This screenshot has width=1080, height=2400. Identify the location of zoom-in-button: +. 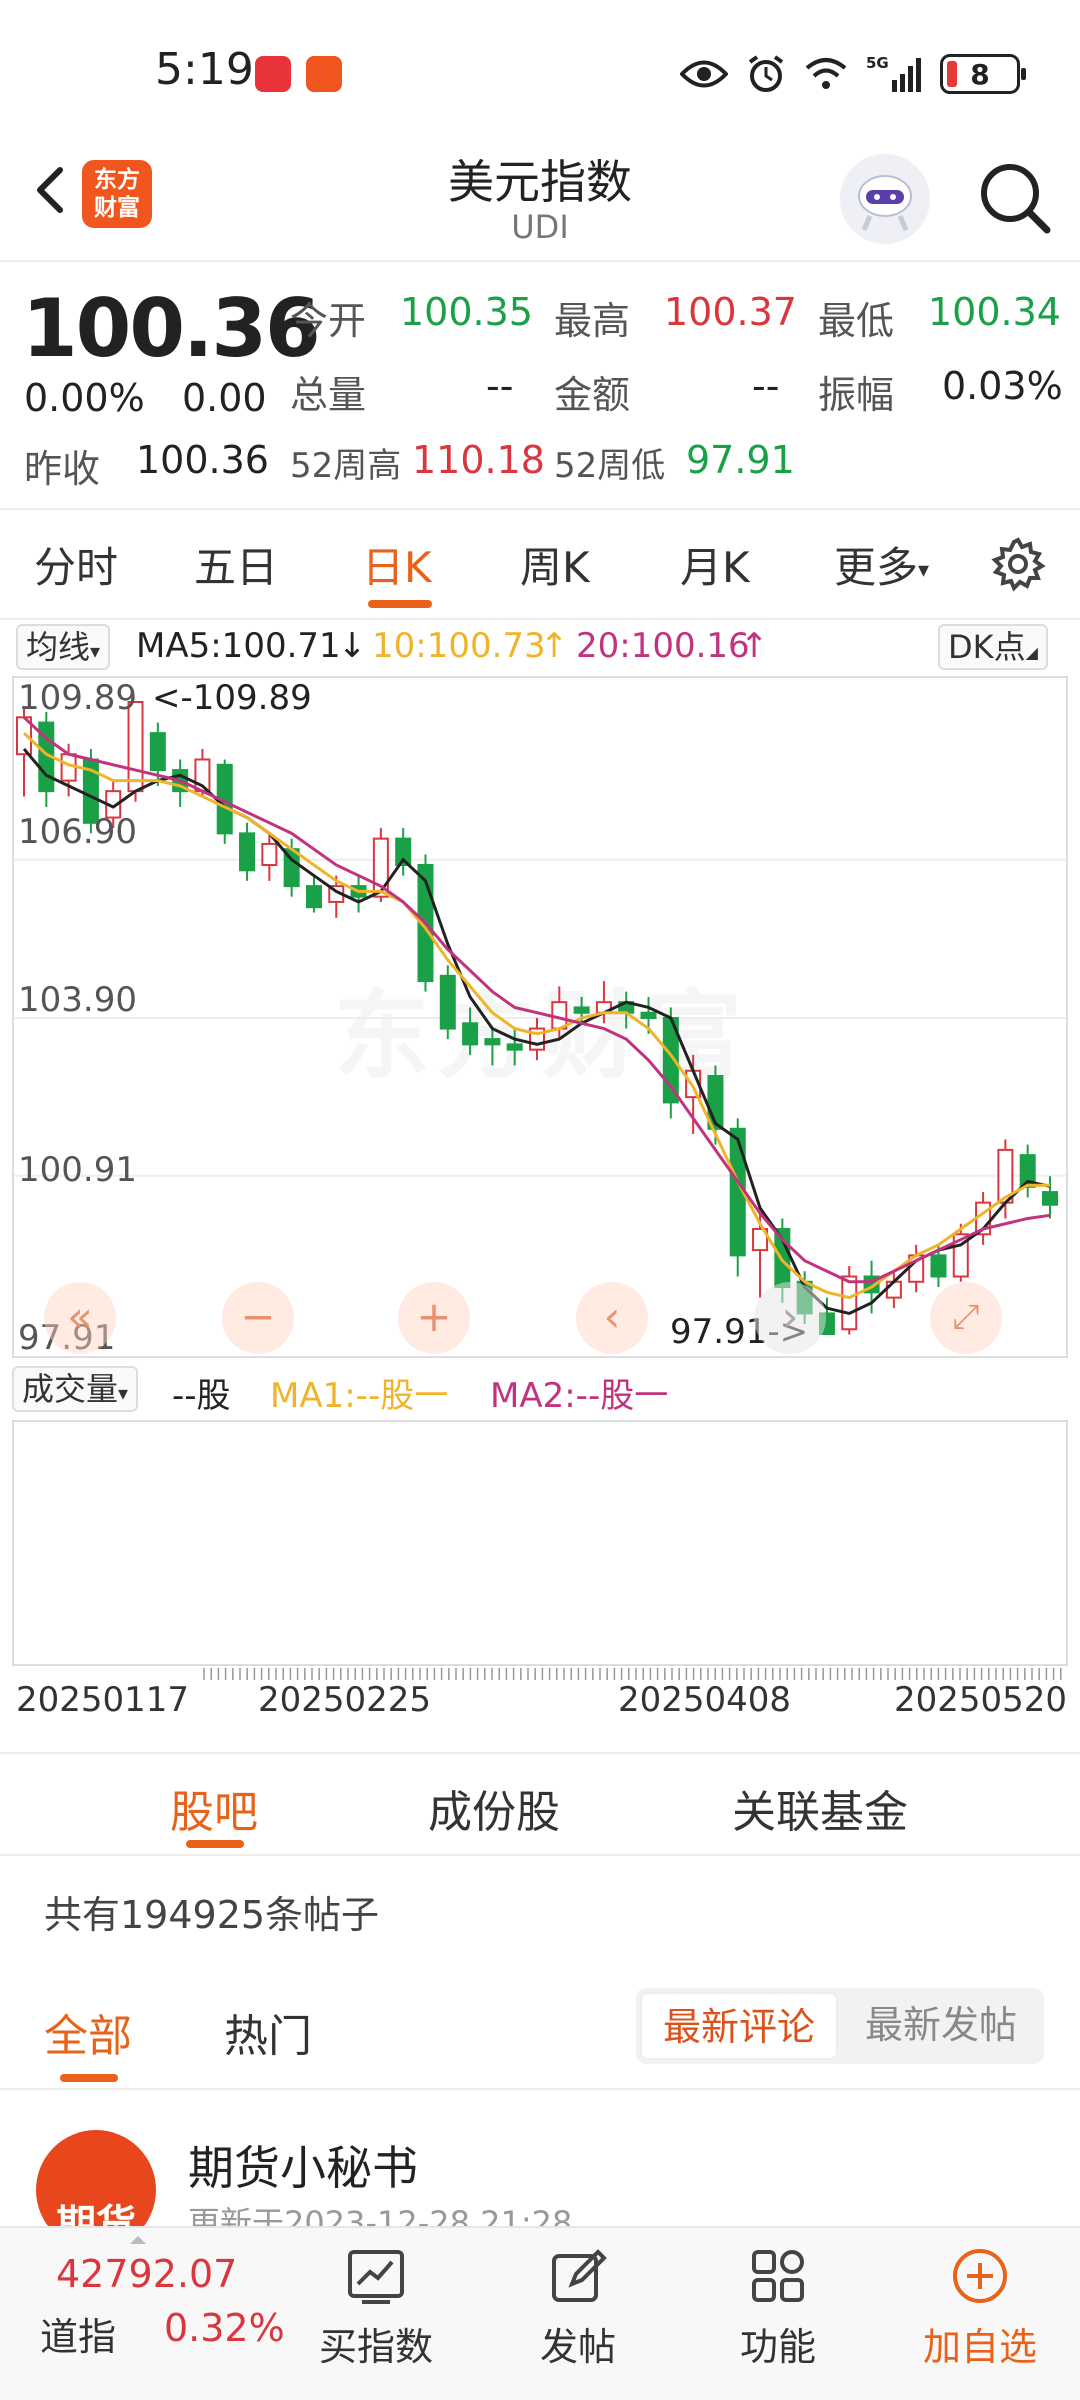
(434, 1318).